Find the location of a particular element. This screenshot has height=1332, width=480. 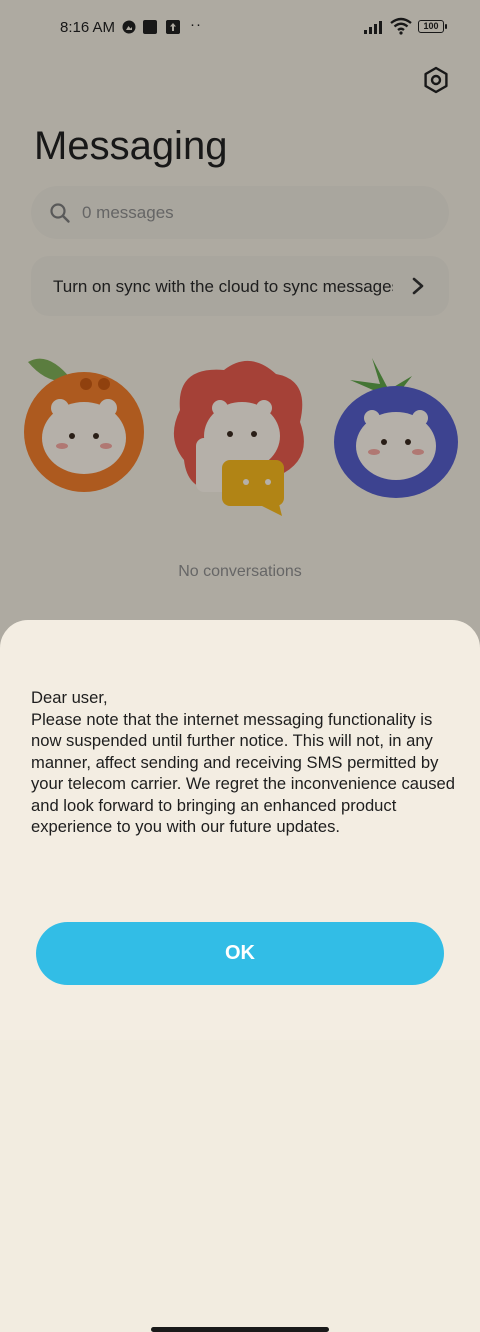

ok-button: OK is located at coordinates (240, 953).